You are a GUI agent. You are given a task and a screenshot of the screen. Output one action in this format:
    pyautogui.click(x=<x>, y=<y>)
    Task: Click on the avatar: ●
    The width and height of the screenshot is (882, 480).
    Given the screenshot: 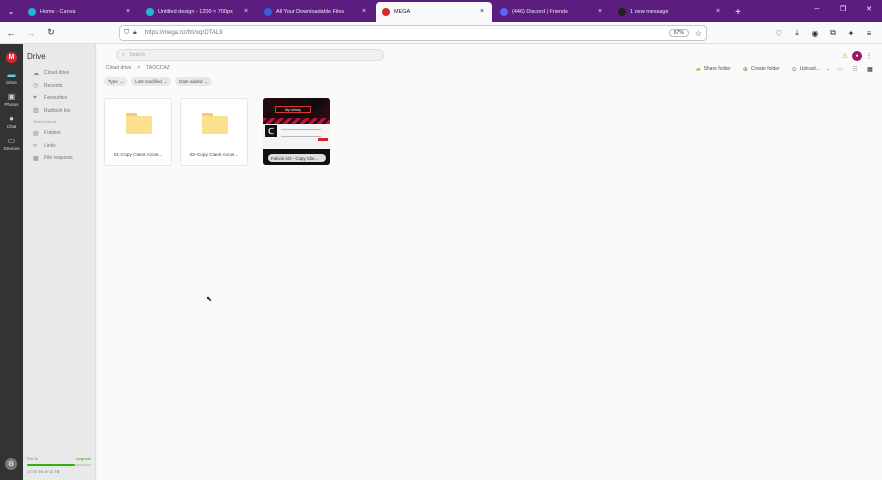 What is the action you would take?
    pyautogui.click(x=857, y=56)
    